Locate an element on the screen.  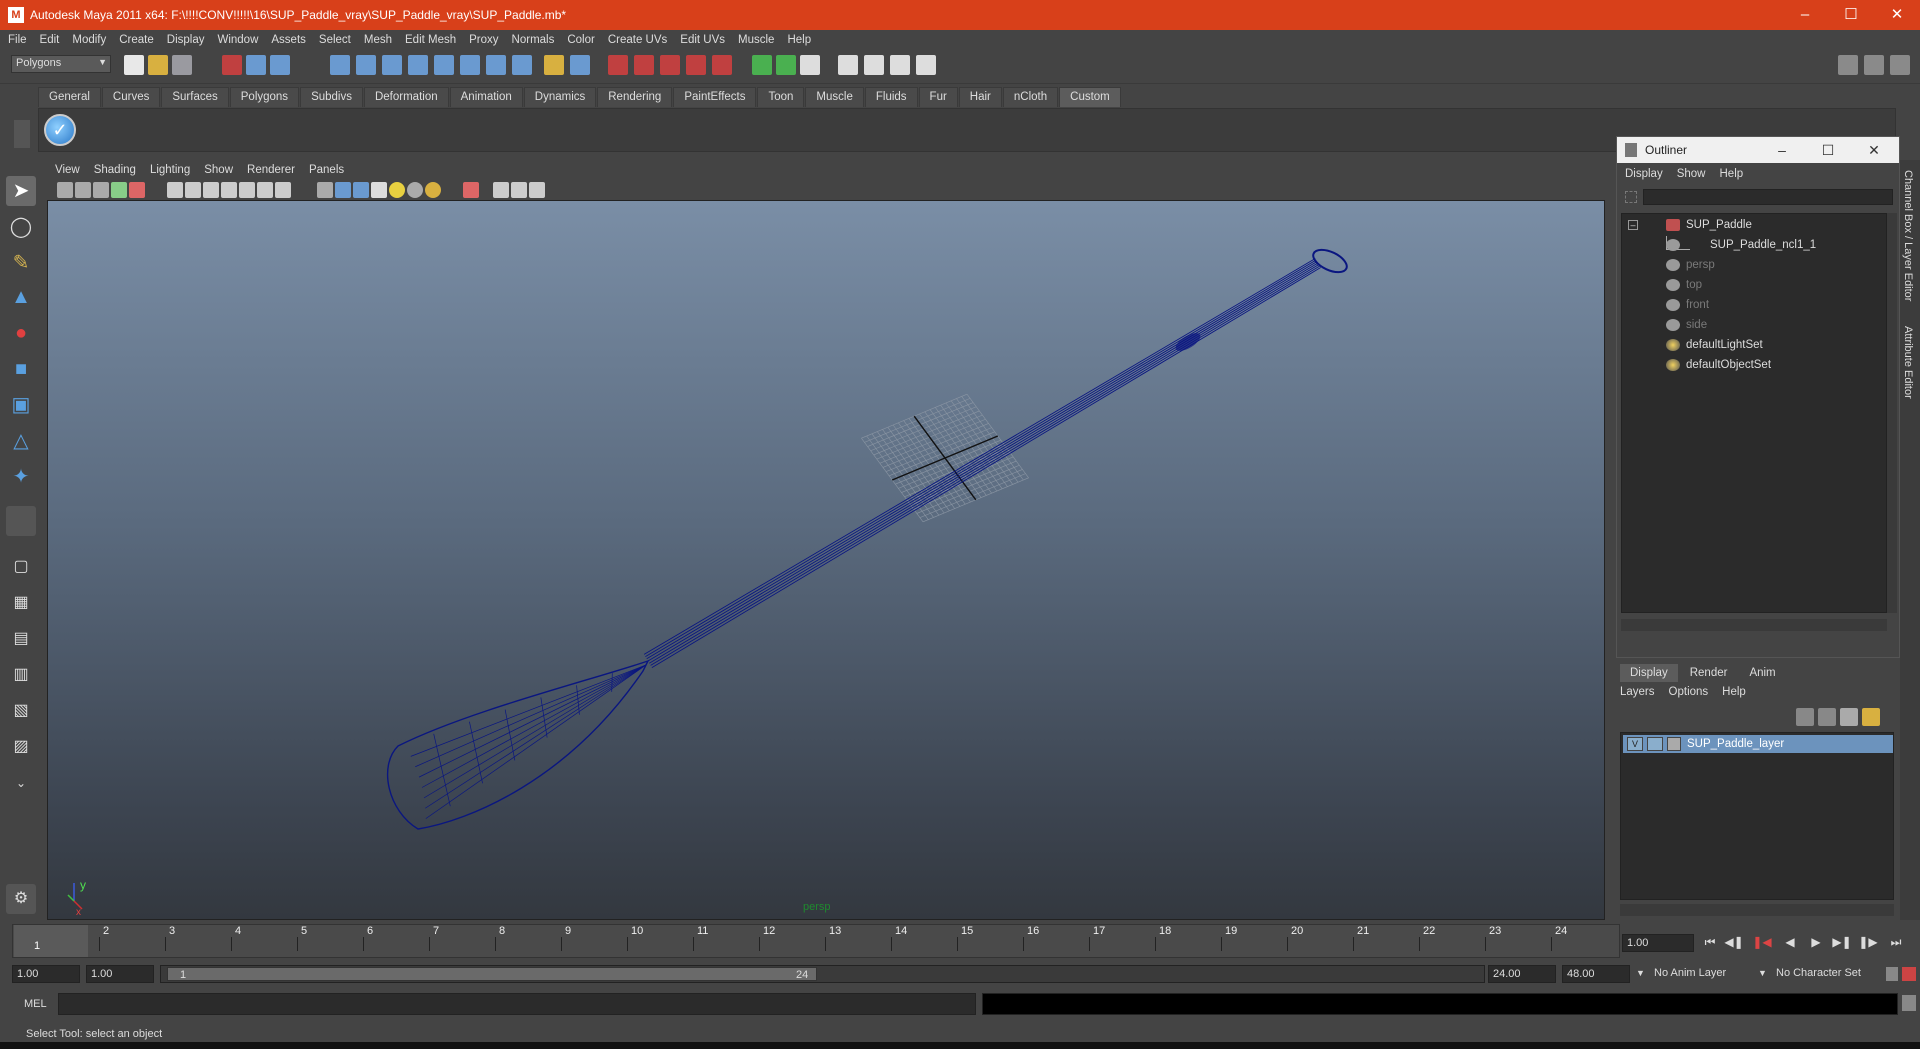
layout-single-pane-icon: ▢ is located at coordinates (21, 567).